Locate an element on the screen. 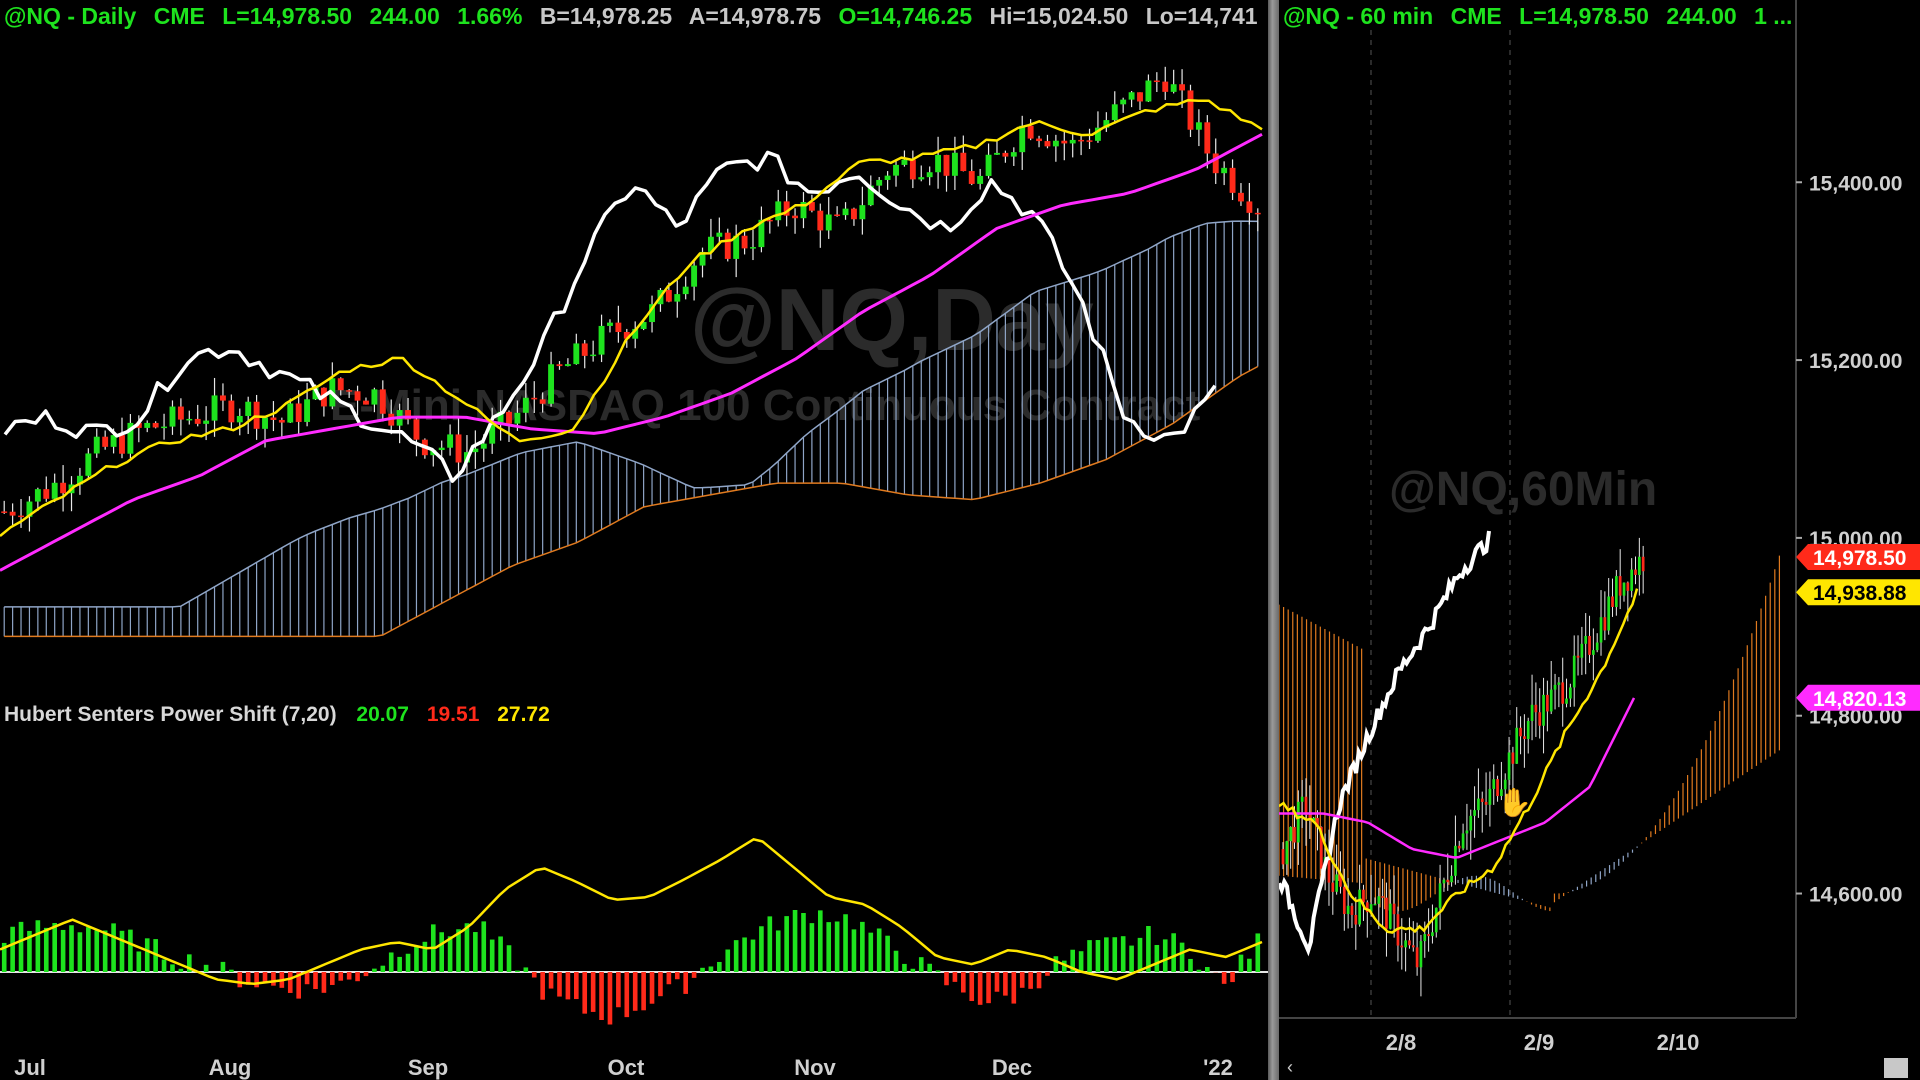 The image size is (1920, 1080). panel-divider is located at coordinates (1273, 540).